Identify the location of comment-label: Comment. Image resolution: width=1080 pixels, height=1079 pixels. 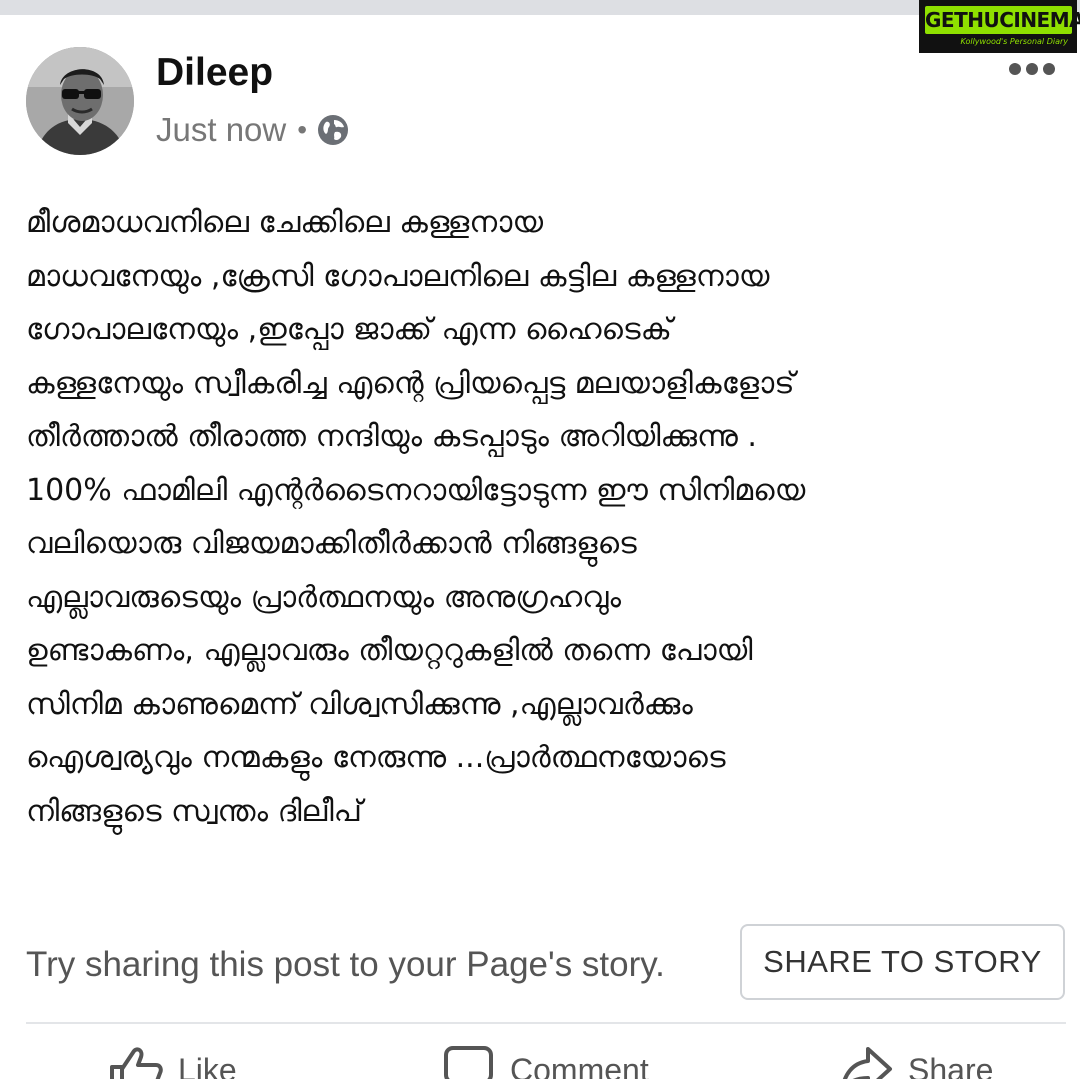
(579, 1065).